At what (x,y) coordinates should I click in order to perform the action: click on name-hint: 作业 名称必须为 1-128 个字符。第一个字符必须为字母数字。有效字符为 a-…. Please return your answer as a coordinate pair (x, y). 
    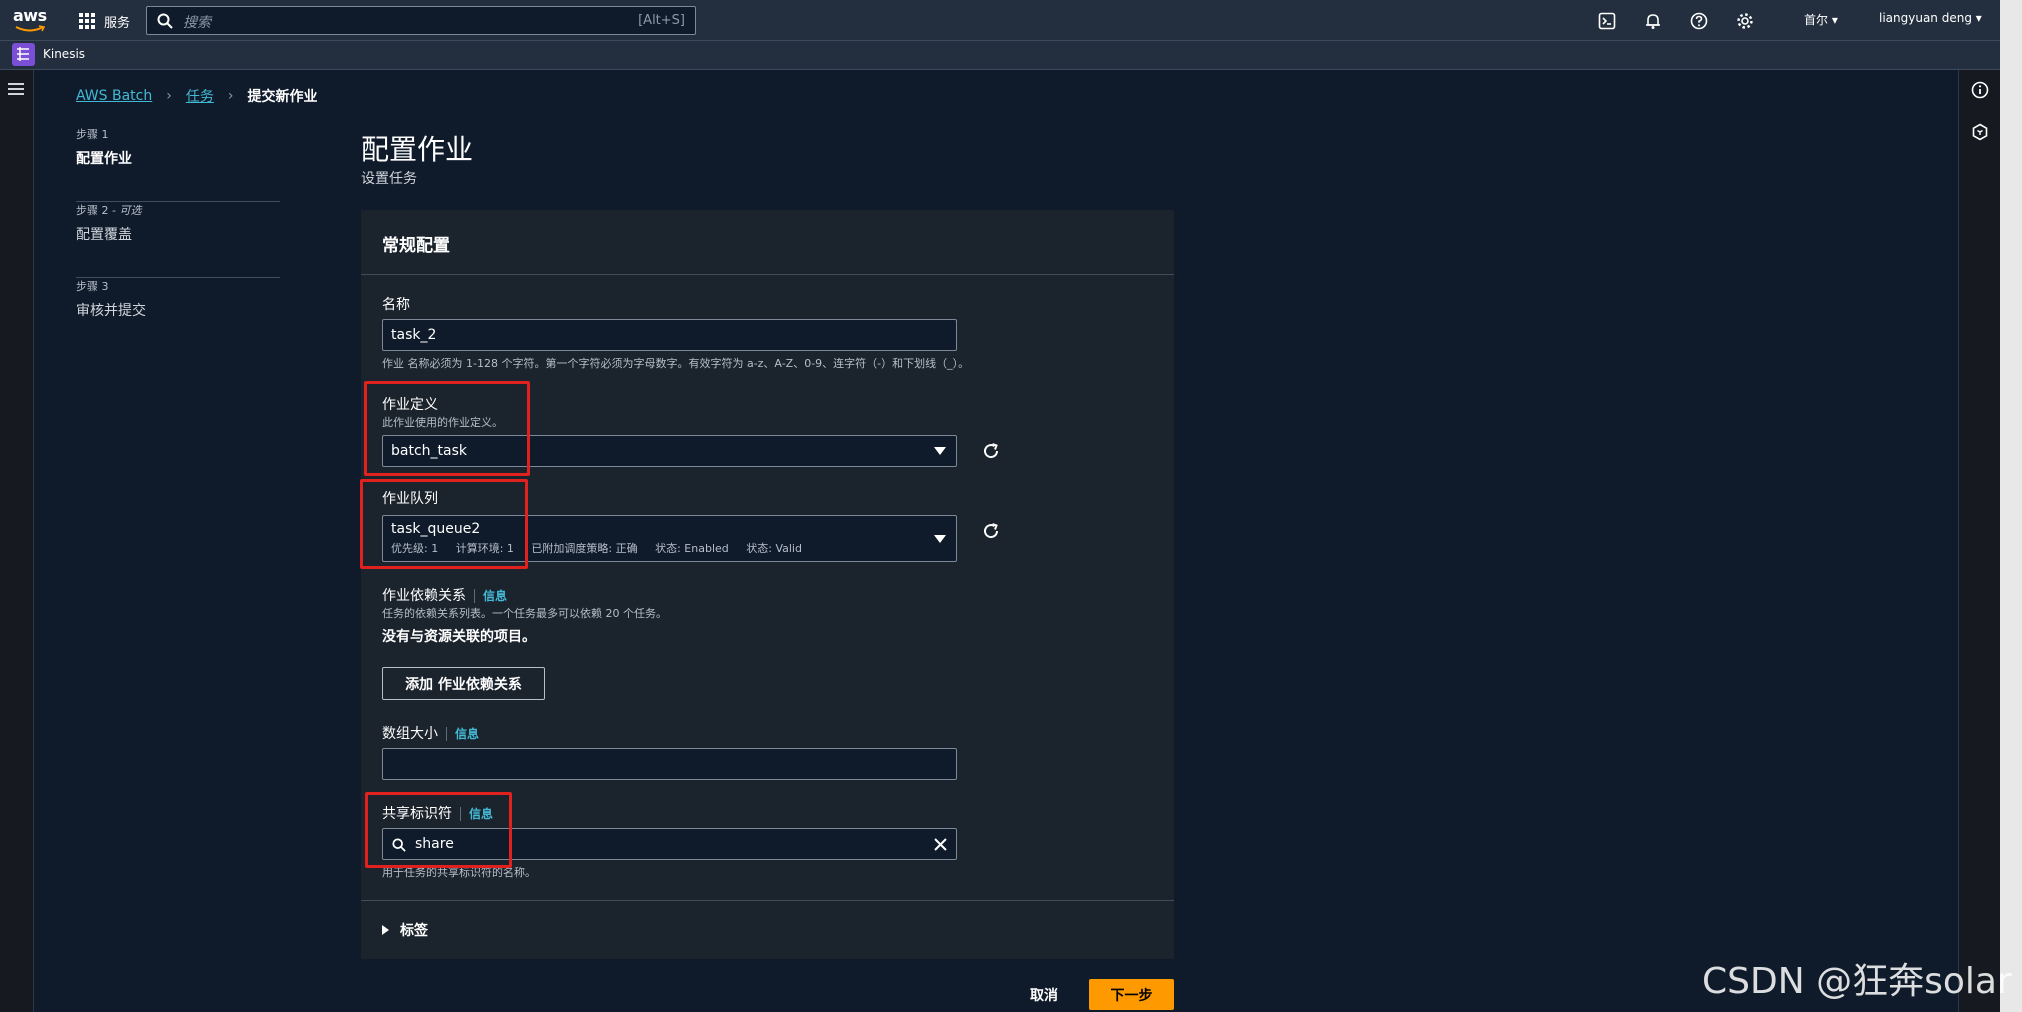
    Looking at the image, I should click on (676, 363).